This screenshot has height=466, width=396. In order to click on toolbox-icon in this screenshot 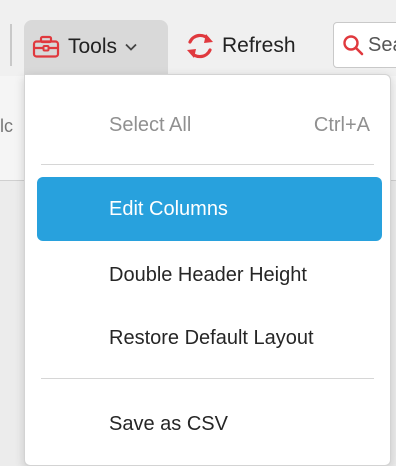, I will do `click(46, 47)`.